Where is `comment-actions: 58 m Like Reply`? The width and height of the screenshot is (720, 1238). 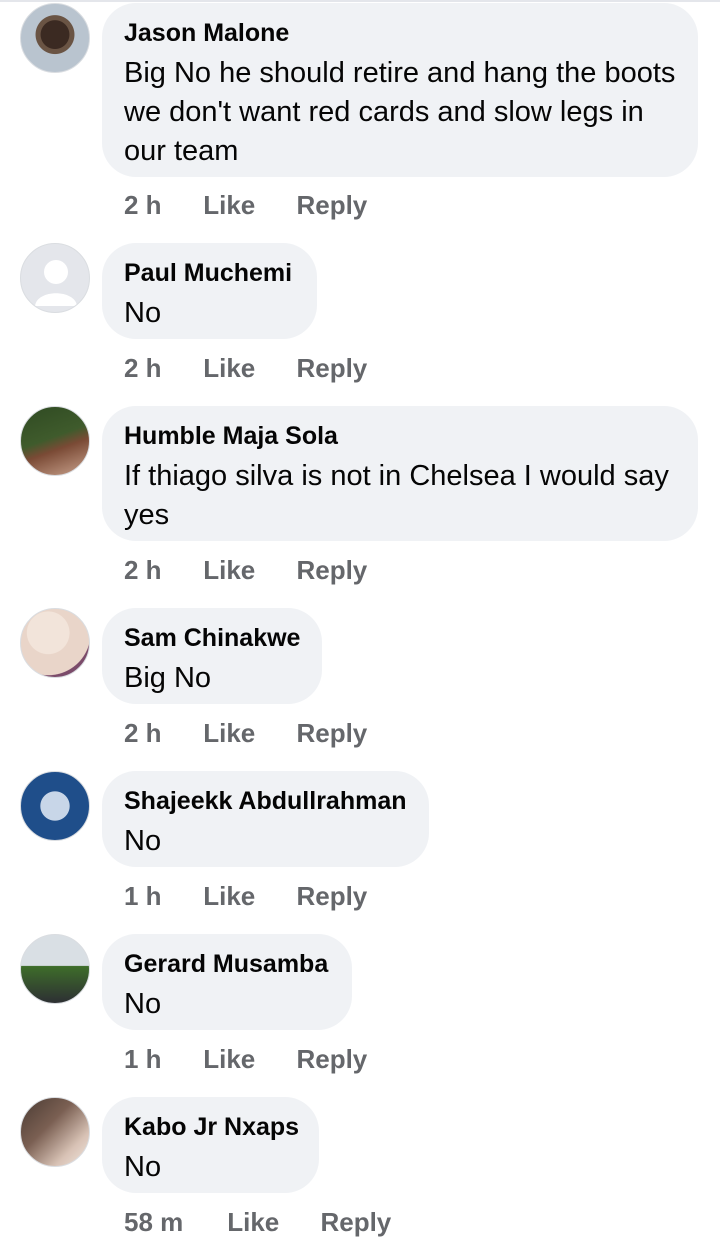
comment-actions: 58 m Like Reply is located at coordinates (257, 1222).